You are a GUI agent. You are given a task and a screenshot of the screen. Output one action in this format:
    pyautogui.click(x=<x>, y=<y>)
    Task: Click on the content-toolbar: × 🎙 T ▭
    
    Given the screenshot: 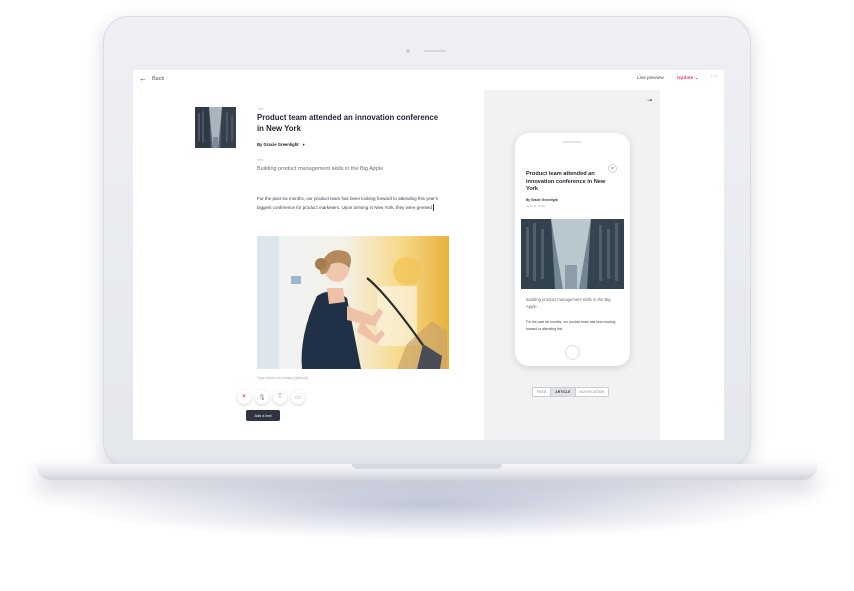 What is the action you would take?
    pyautogui.click(x=271, y=397)
    